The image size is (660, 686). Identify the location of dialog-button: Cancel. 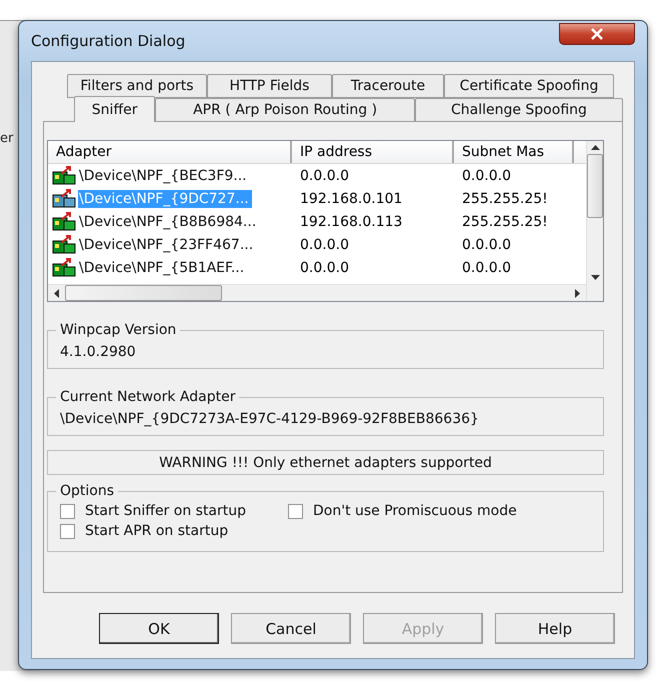
(291, 628).